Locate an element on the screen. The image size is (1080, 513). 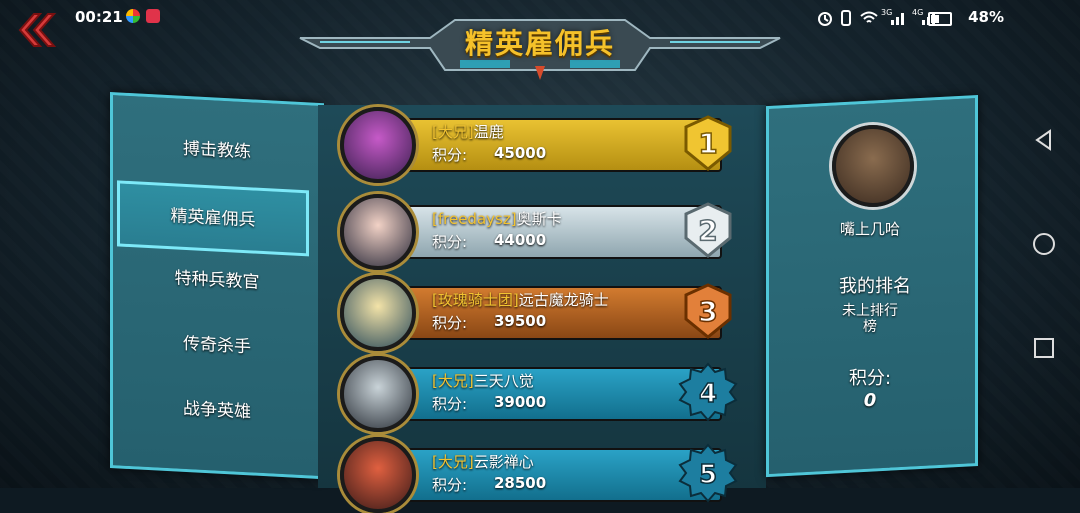
rank-number: 3 is located at coordinates (707, 311).